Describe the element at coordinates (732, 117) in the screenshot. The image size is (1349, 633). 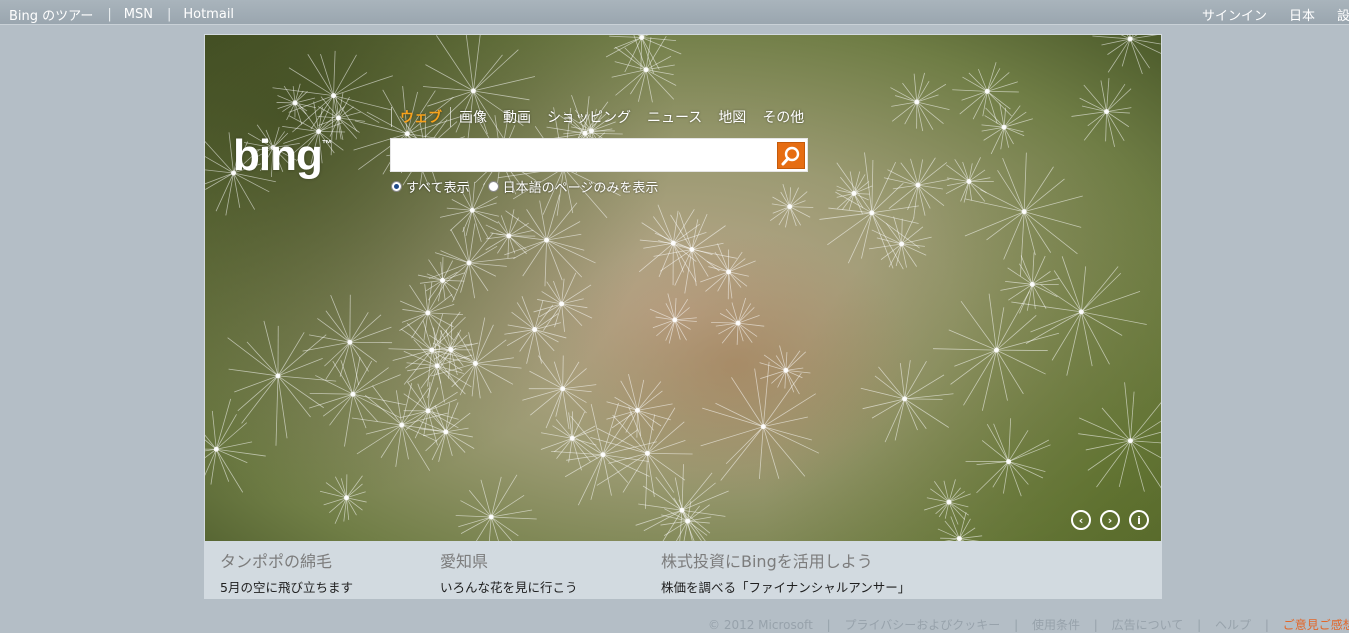
I see `nav-item-maps: 地図` at that location.